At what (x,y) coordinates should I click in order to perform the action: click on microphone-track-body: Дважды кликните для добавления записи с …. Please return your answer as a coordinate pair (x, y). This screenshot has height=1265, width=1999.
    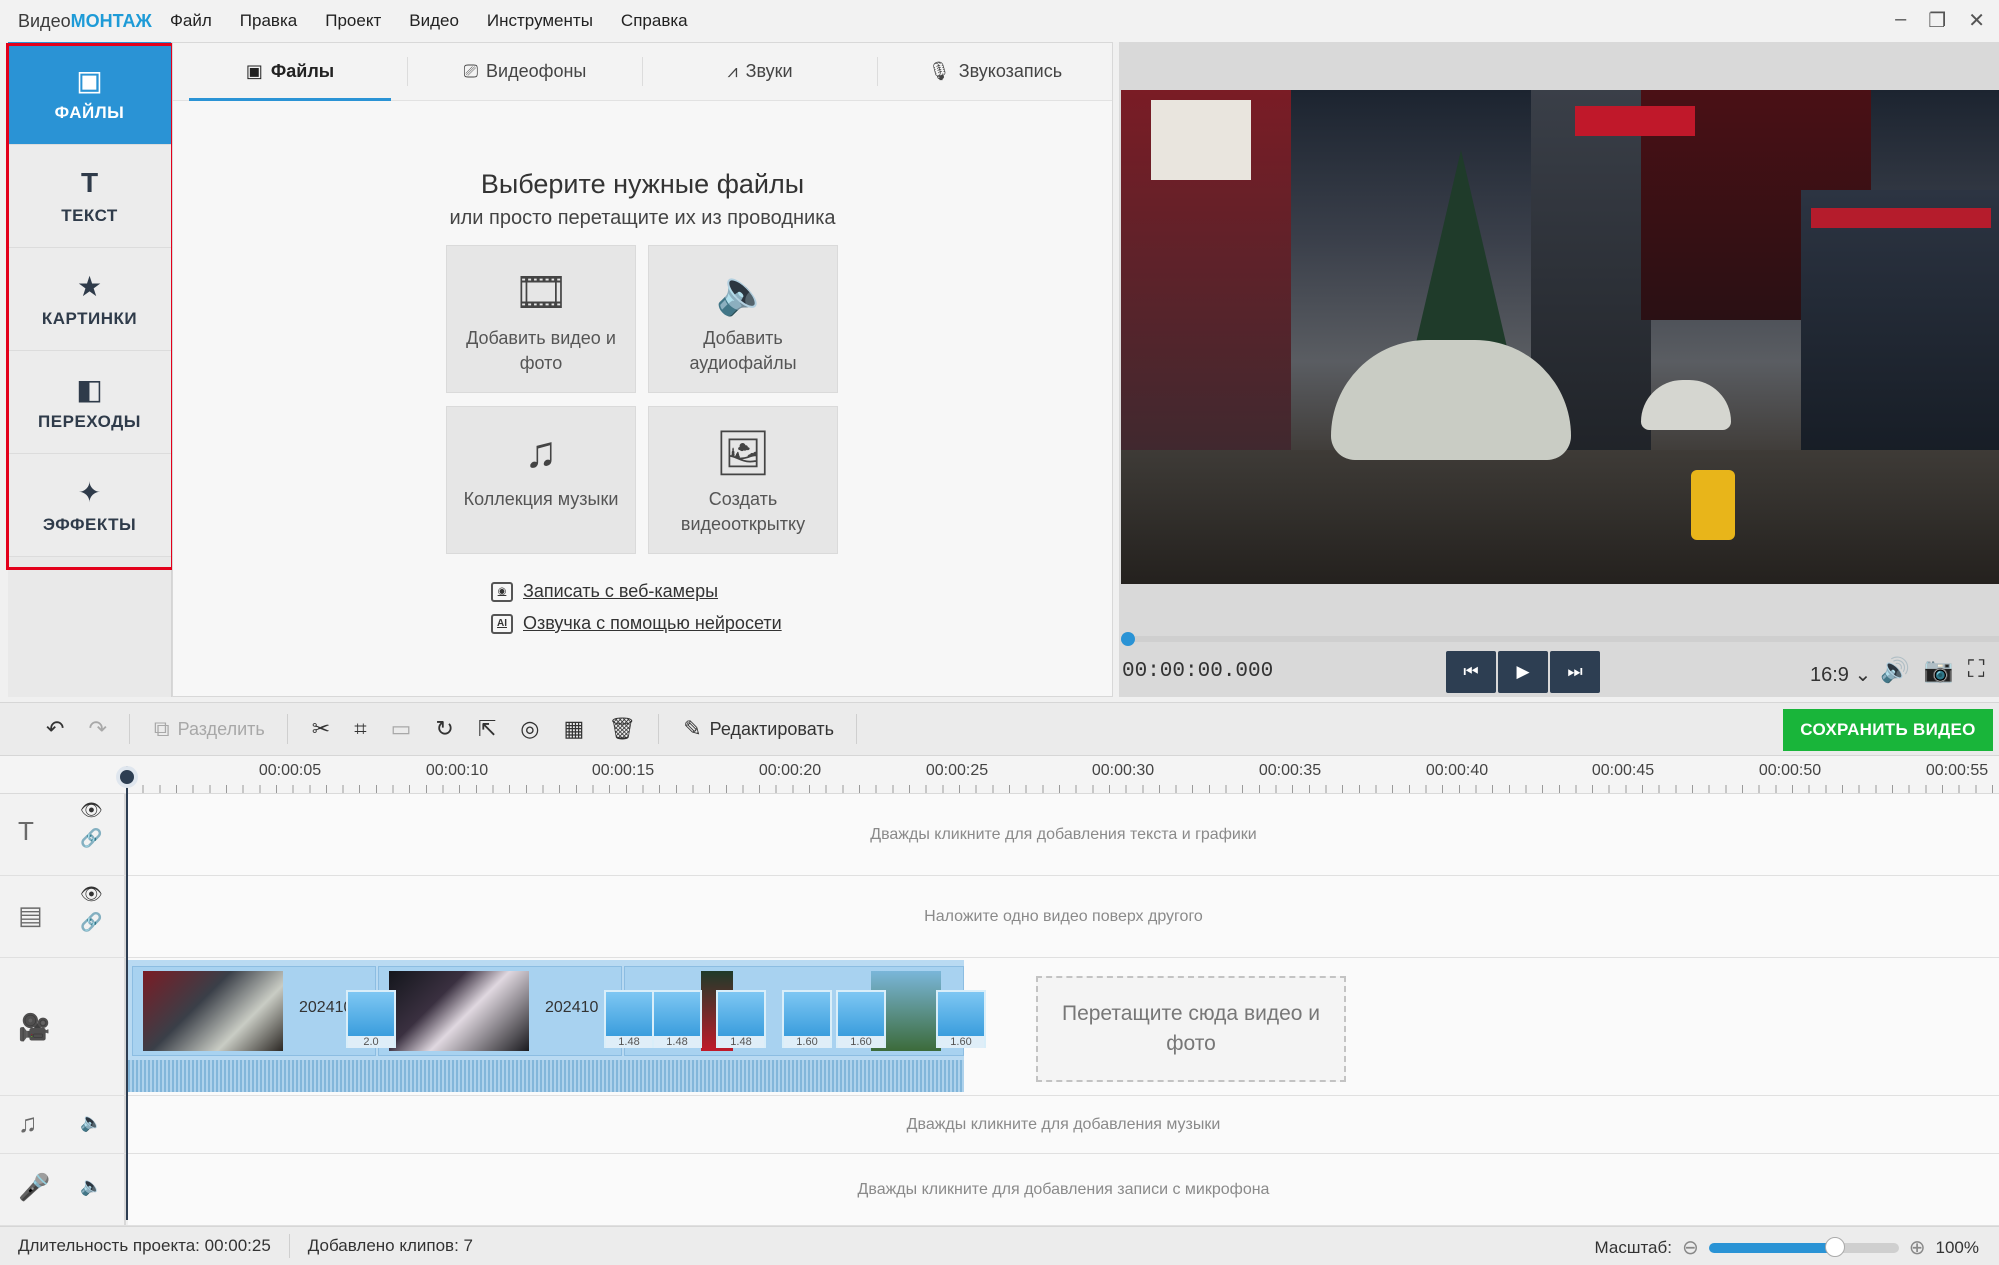
    Looking at the image, I should click on (1063, 1189).